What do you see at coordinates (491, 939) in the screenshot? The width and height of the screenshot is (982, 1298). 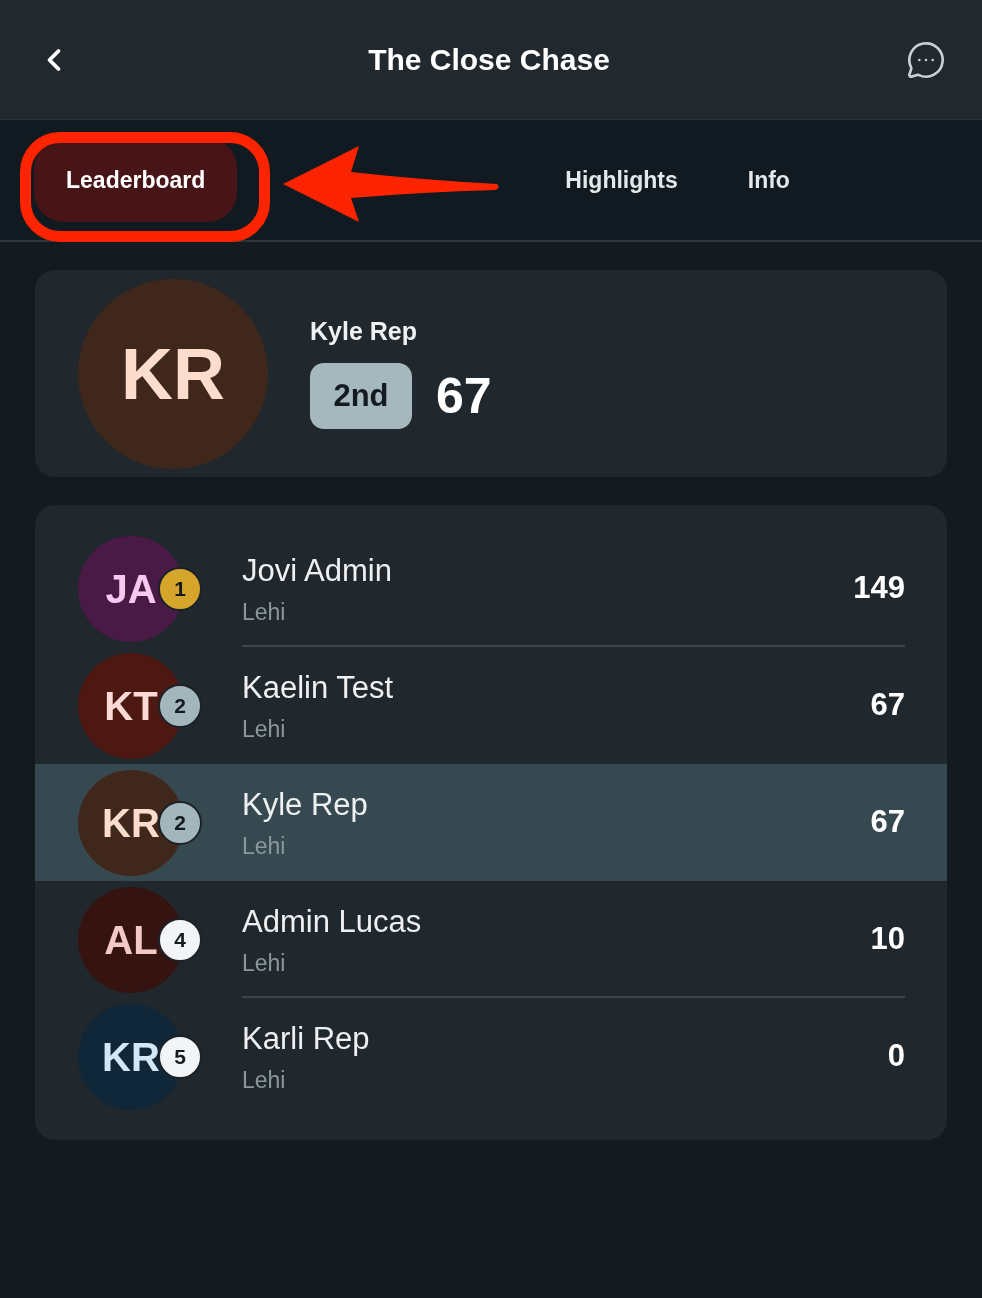 I see `leaderboard-row: AL 4 Admin Lucas Lehi 10` at bounding box center [491, 939].